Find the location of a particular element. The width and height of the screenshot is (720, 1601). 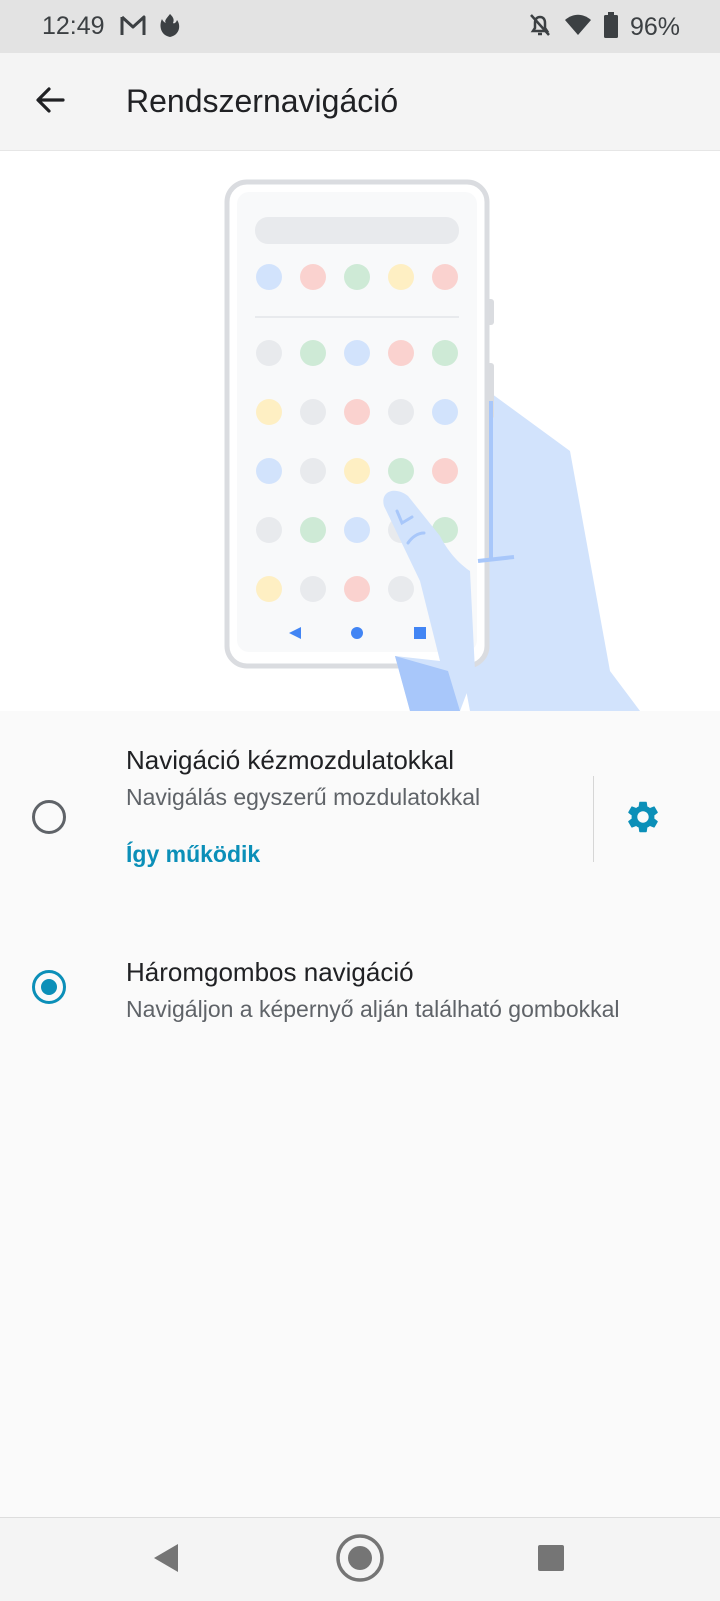

radio-three-button-navigation is located at coordinates (49, 987).